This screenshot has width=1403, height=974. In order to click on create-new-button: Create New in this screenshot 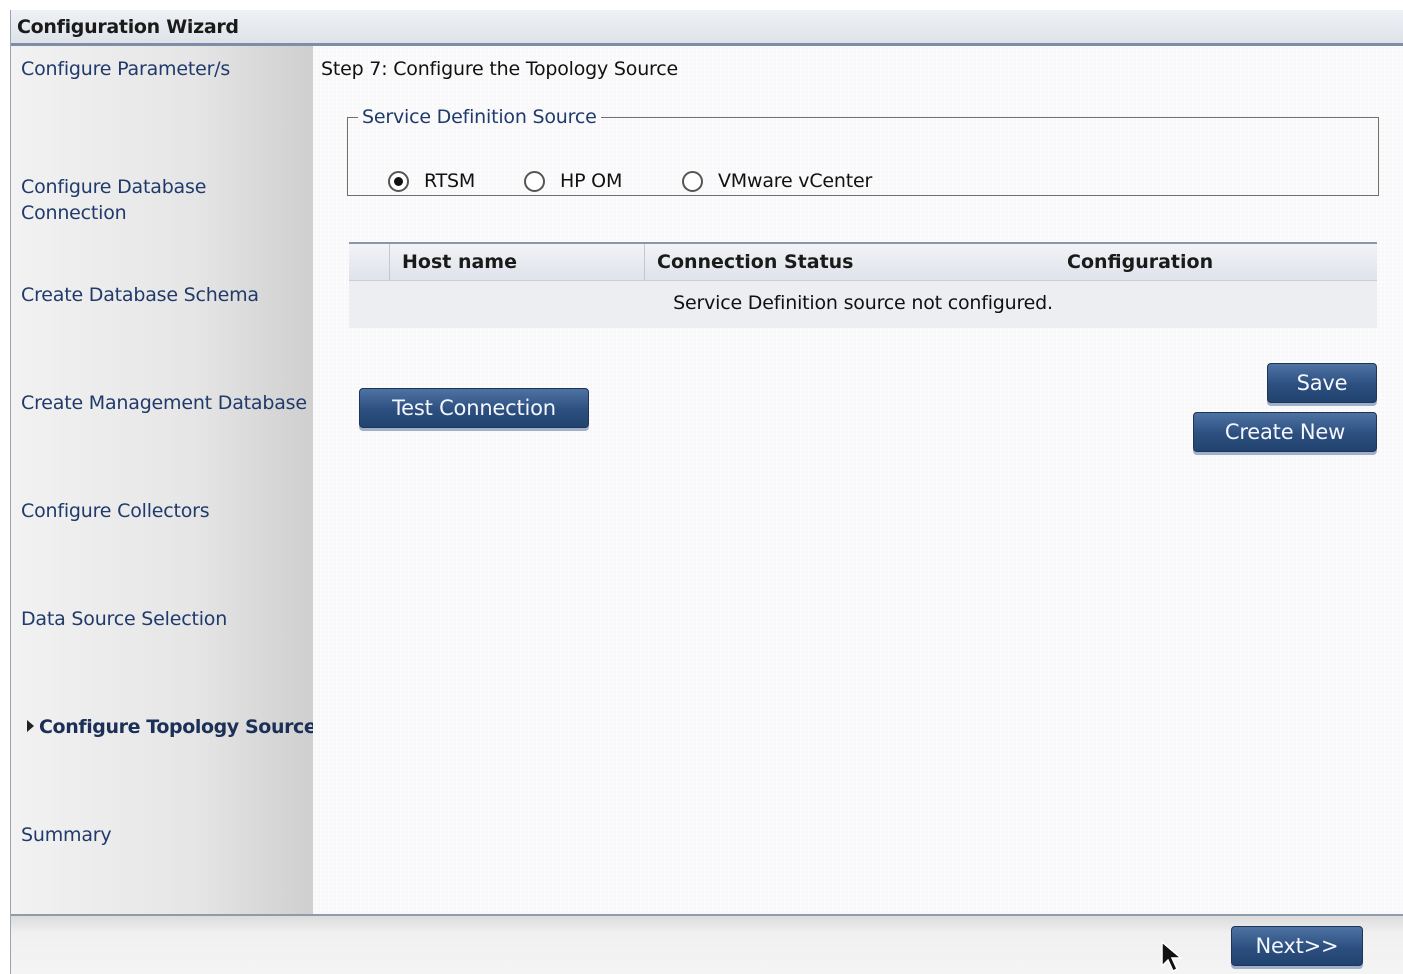, I will do `click(1285, 432)`.